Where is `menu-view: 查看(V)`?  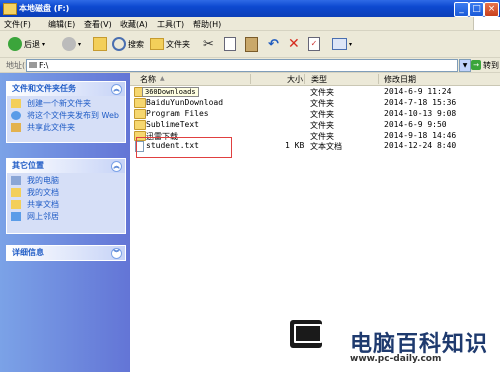 menu-view: 查看(V) is located at coordinates (98, 24).